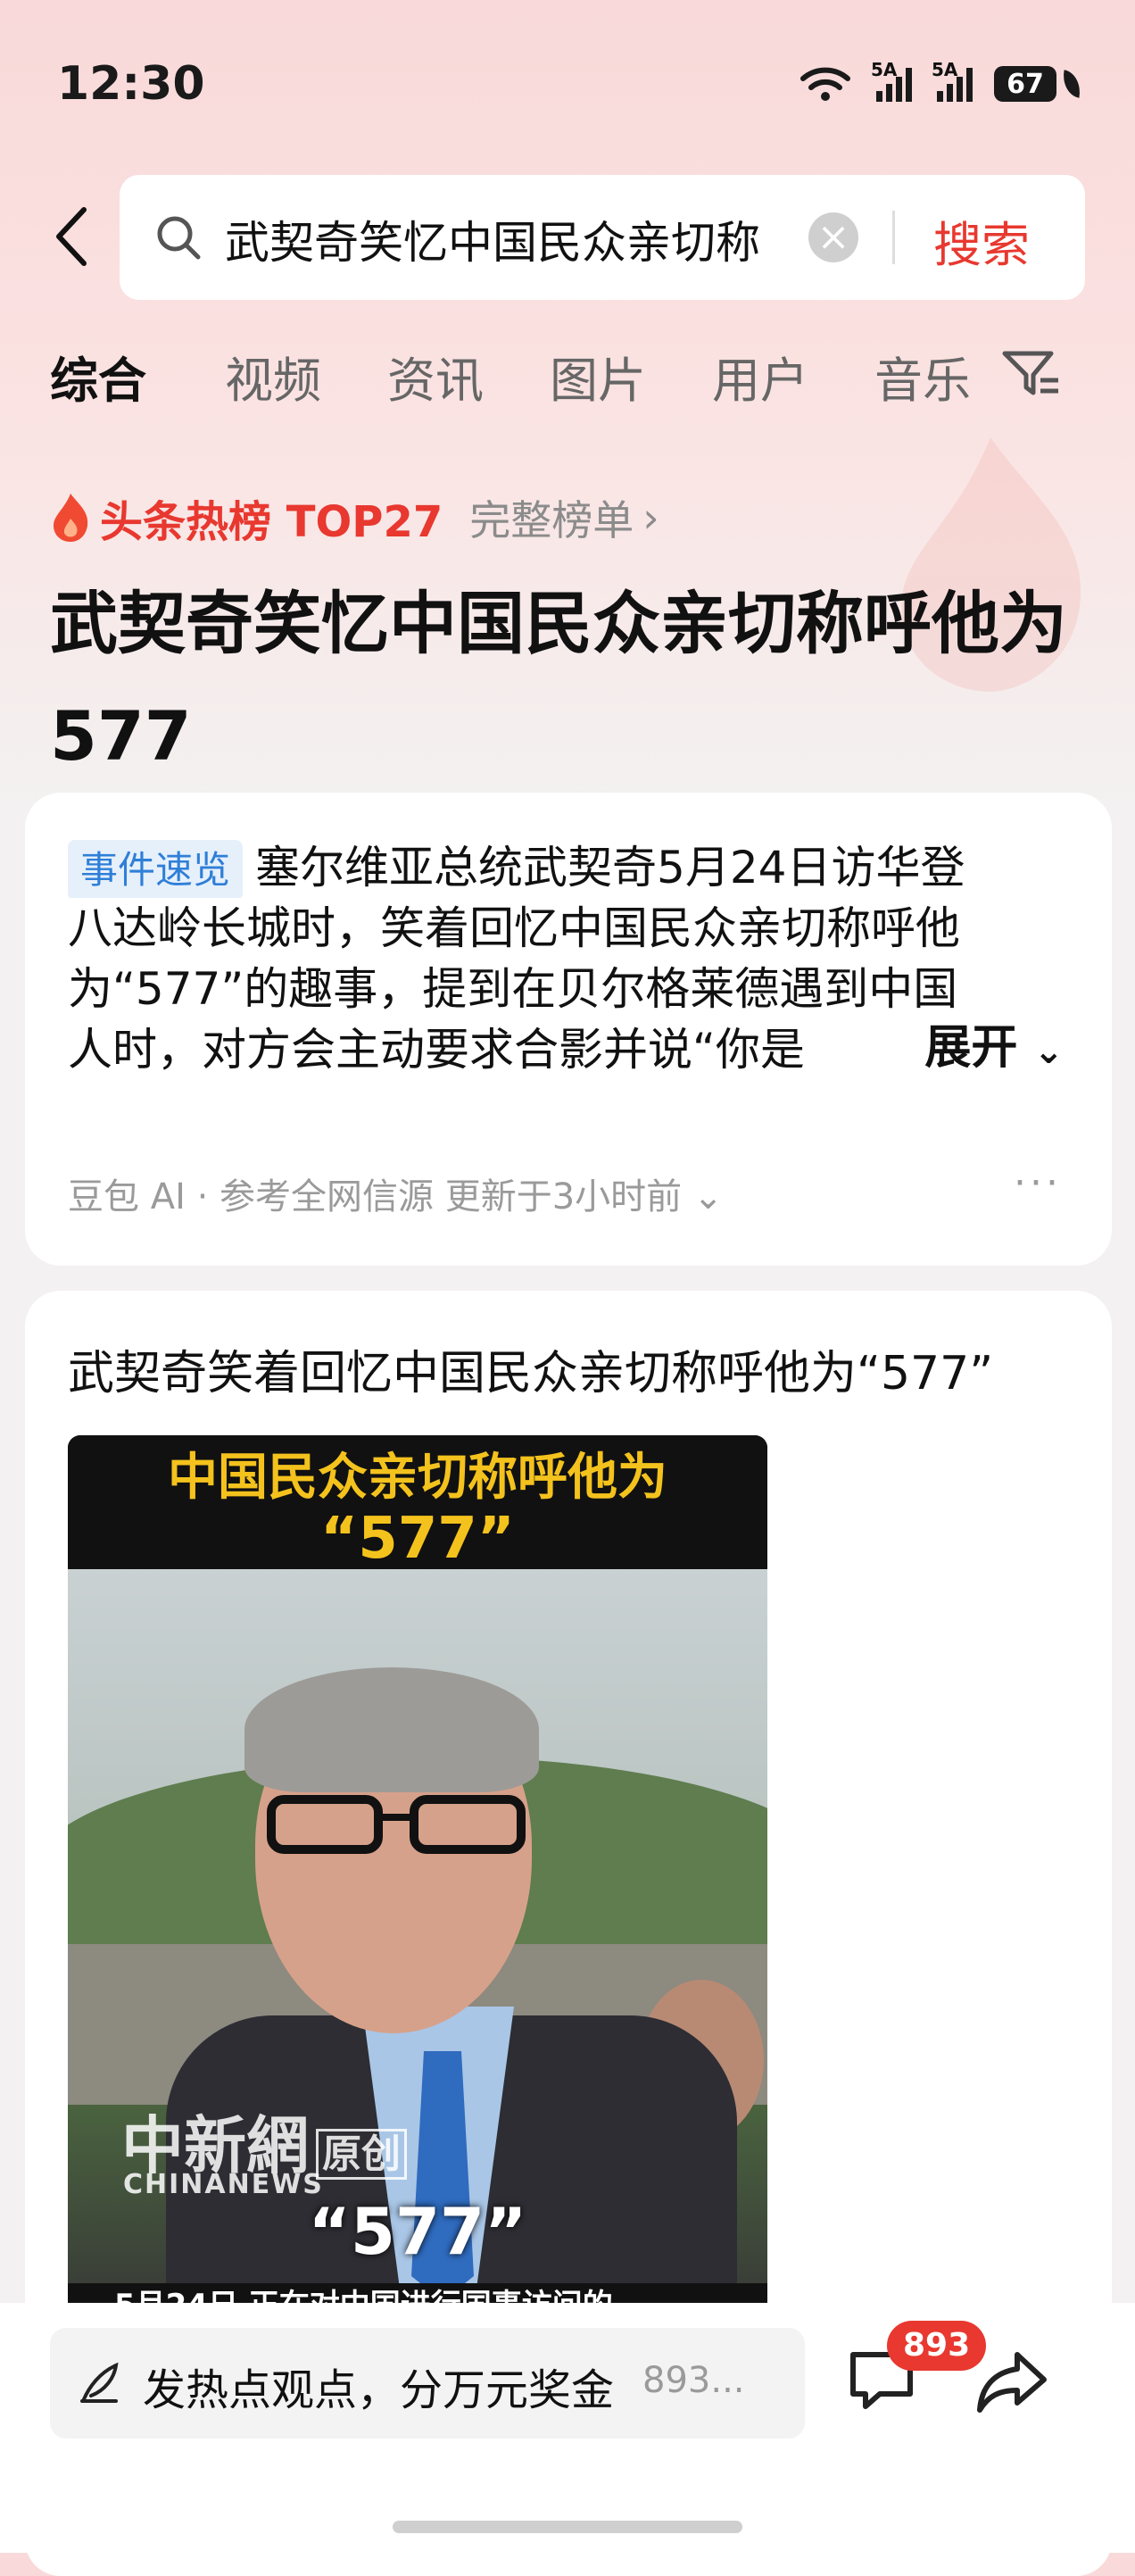 This screenshot has width=1135, height=2576. I want to click on battery-level: 67, so click(1025, 84).